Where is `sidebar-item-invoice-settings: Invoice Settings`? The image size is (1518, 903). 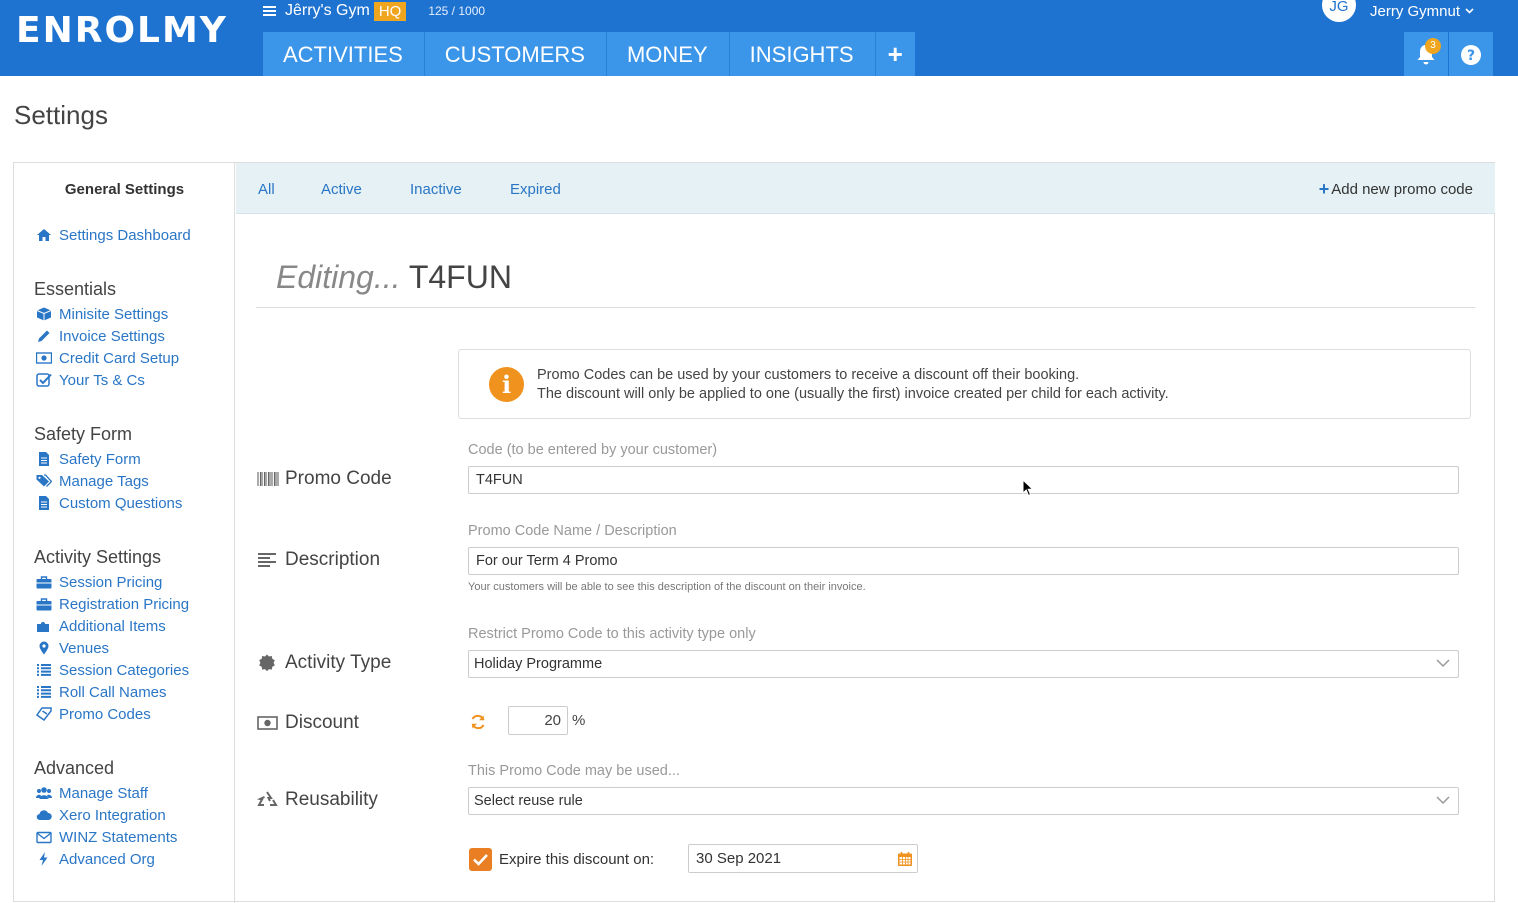 sidebar-item-invoice-settings: Invoice Settings is located at coordinates (100, 336).